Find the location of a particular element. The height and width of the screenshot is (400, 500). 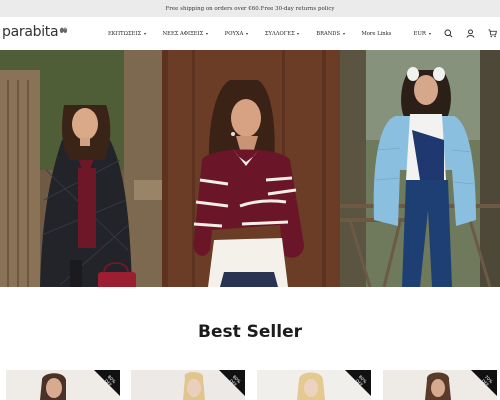

nav-item-collections: ΣΥΛΛΟΓΕΣ is located at coordinates (282, 33).